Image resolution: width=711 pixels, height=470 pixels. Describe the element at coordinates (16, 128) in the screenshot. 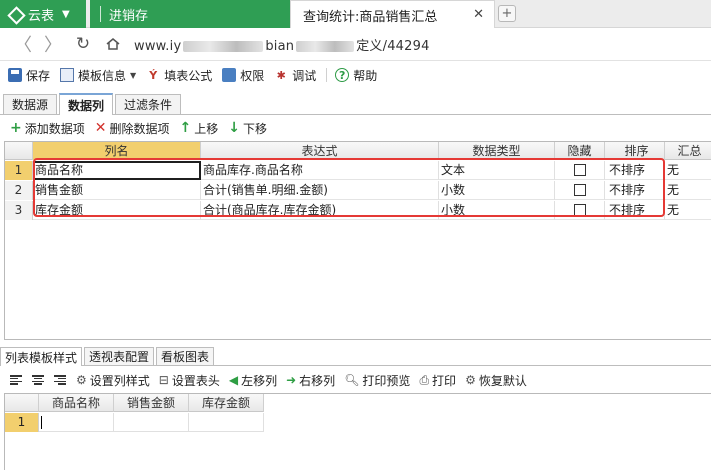

I see `plus-icon: +` at that location.